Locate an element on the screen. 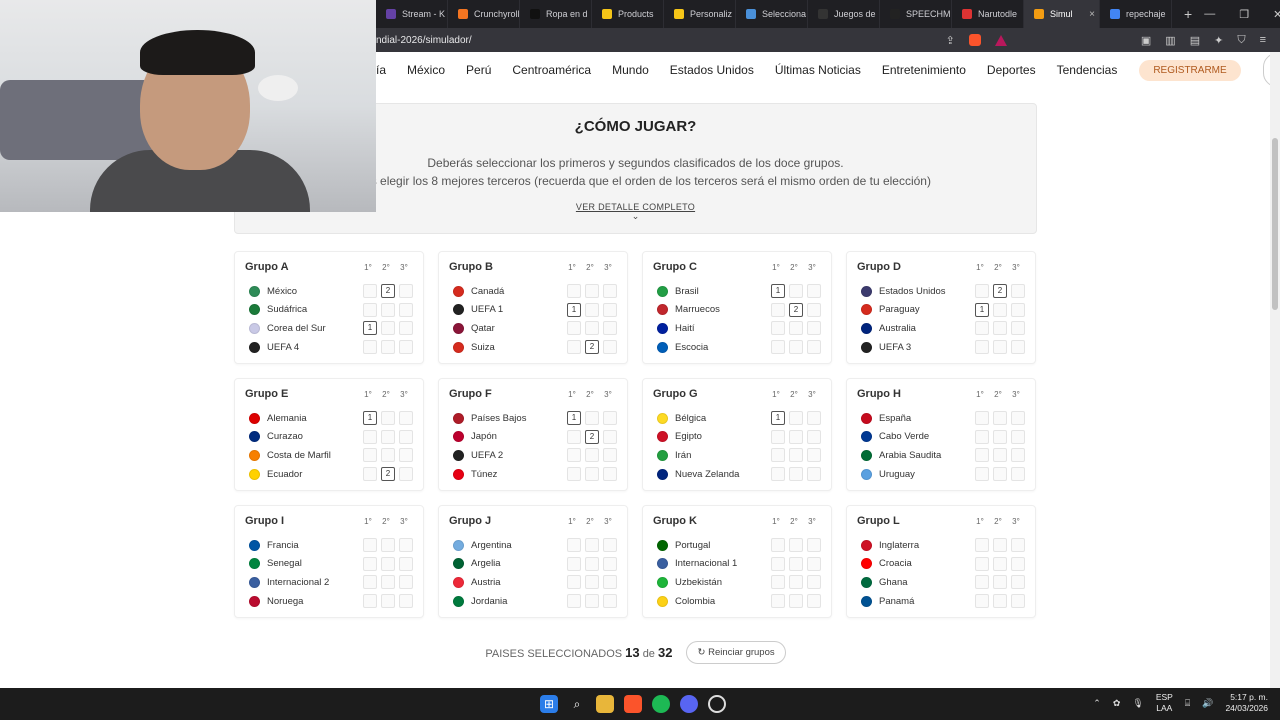 The image size is (1280, 720). new-tab-button: + is located at coordinates (1188, 14).